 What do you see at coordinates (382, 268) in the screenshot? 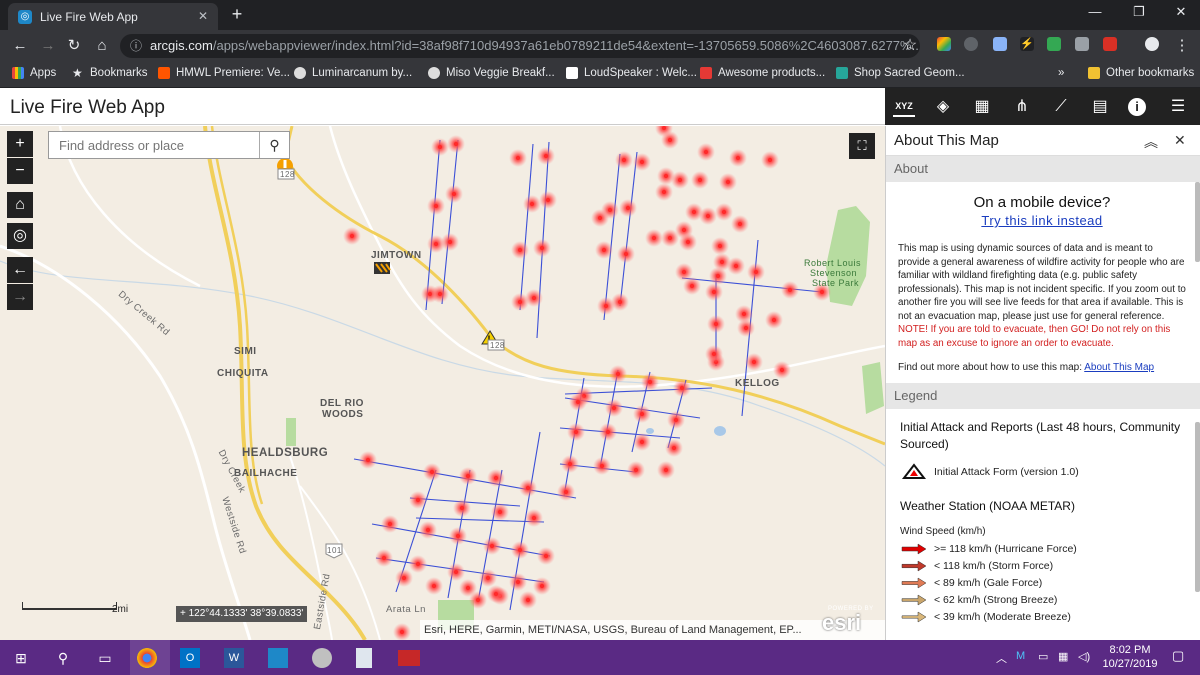
I see `road-closure-icon` at bounding box center [382, 268].